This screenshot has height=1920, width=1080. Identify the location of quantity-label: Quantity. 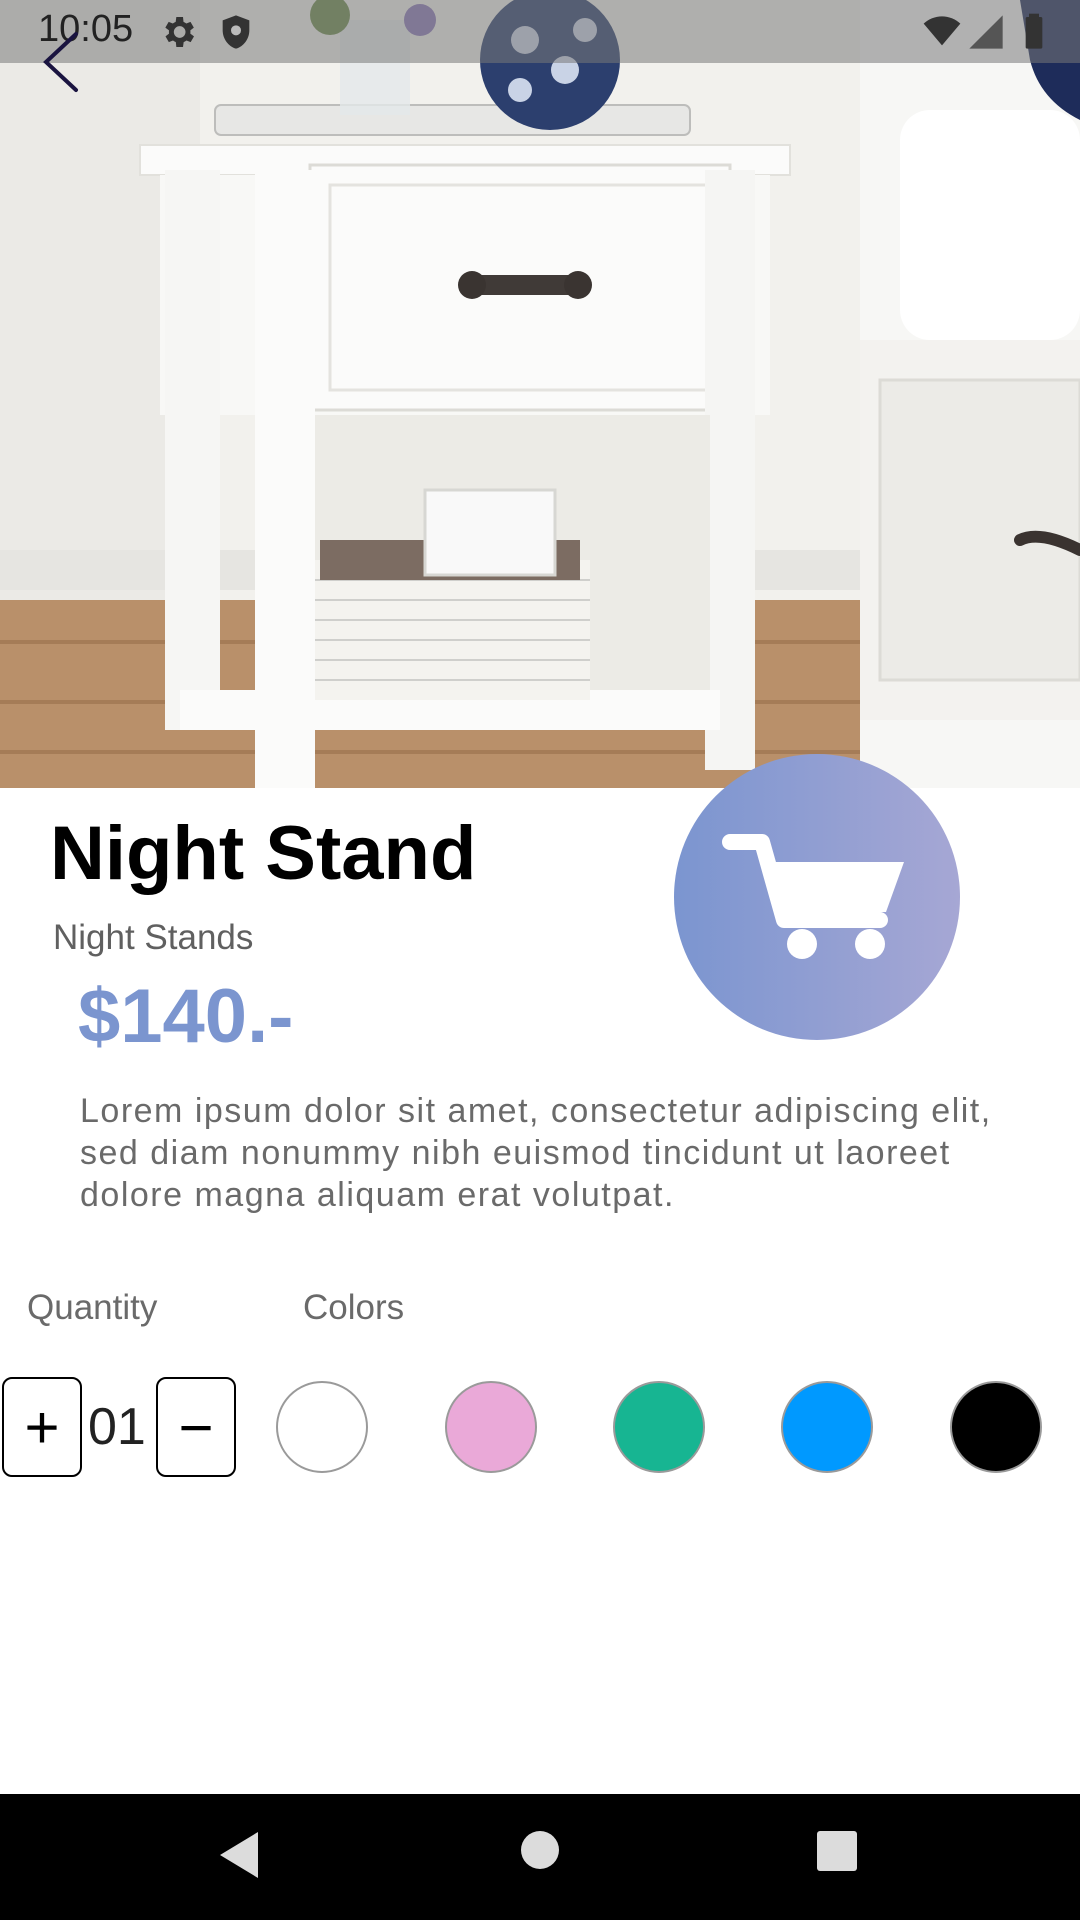
(92, 1307).